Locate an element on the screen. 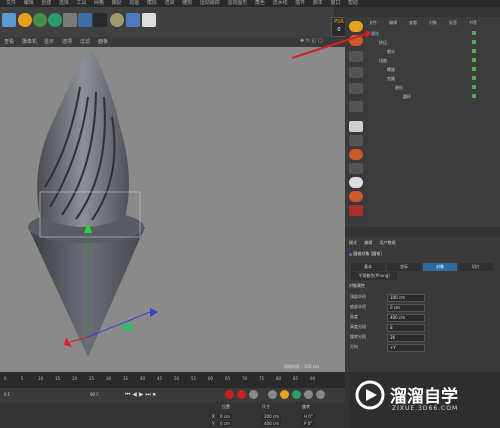 This screenshot has height=428, width=500. attribute-title: ▲ 圆锥对象 [圆锥] is located at coordinates (365, 254).